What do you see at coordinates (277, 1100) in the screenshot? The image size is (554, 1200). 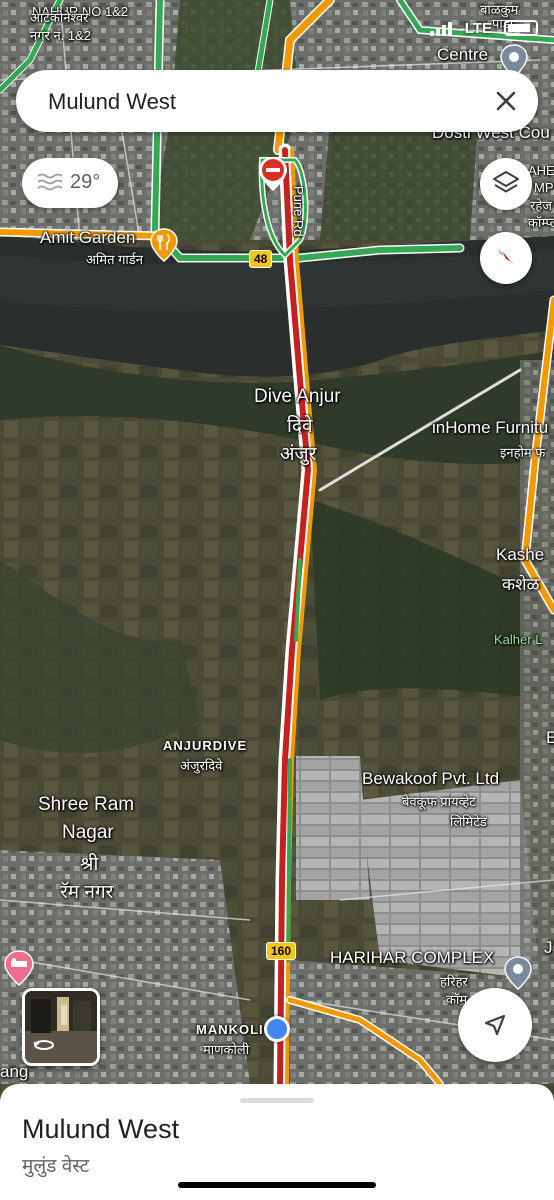 I see `sheet-drag-handle` at bounding box center [277, 1100].